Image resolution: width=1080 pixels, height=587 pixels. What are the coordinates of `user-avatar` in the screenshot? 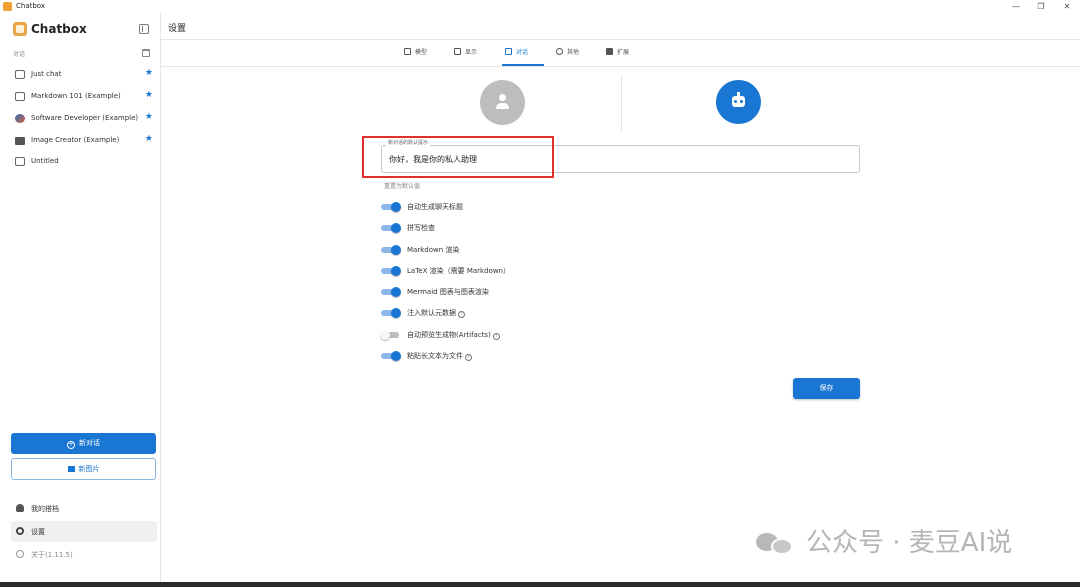 It's located at (502, 102).